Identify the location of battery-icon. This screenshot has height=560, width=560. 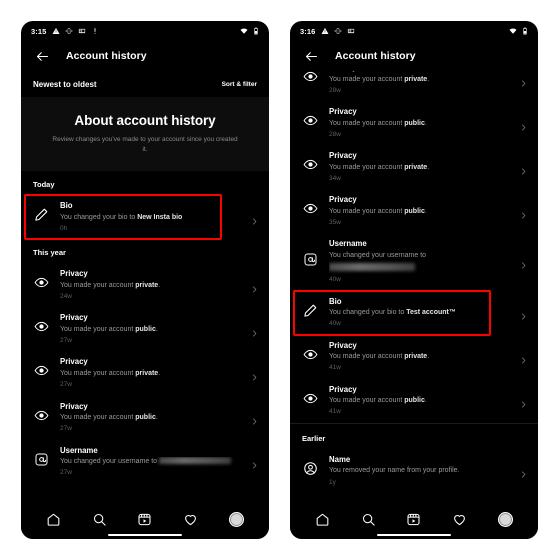
(256, 31).